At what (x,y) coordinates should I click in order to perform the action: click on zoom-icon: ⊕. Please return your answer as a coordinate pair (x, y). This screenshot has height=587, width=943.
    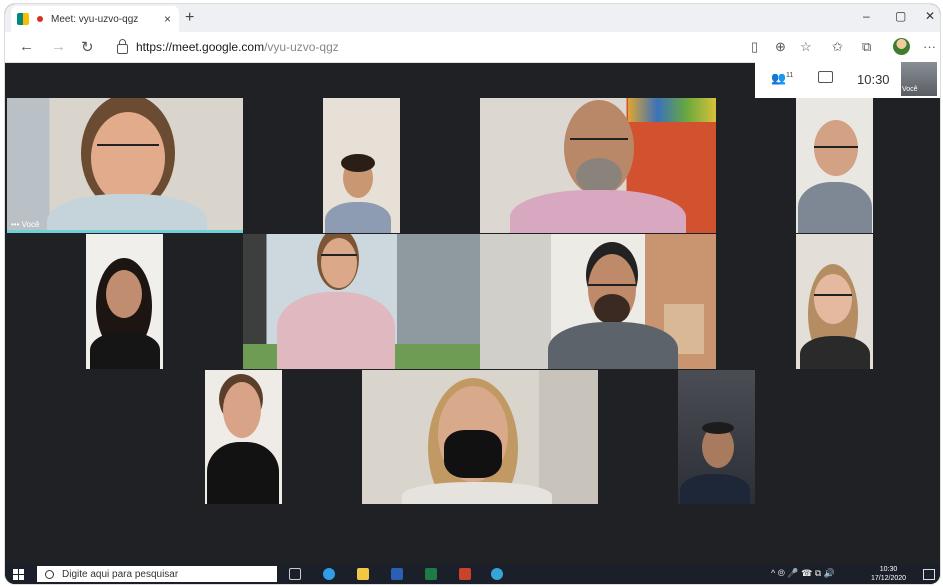
    Looking at the image, I should click on (780, 47).